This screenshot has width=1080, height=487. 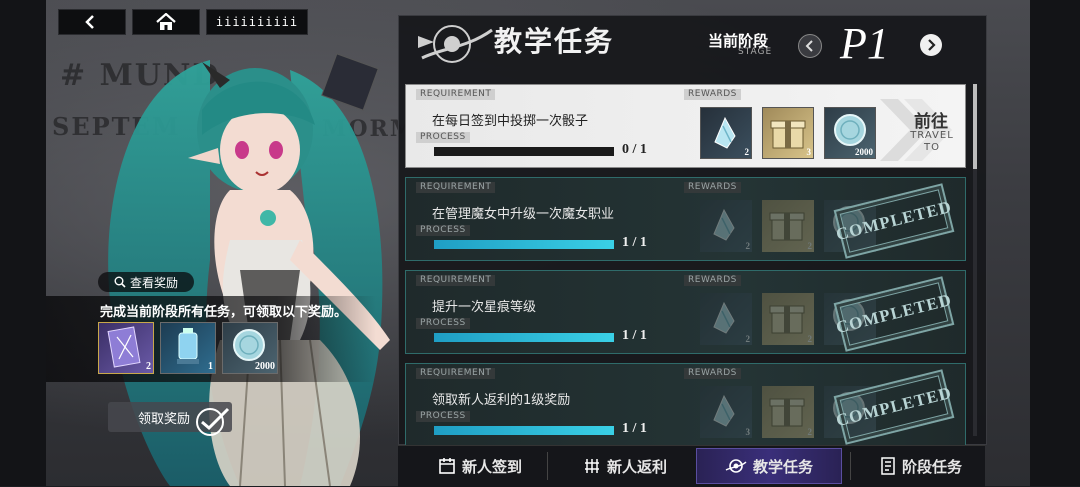 What do you see at coordinates (224, 312) in the screenshot?
I see `stage-reward-description: 完成当前阶段所有任务，可领取以下奖励。` at bounding box center [224, 312].